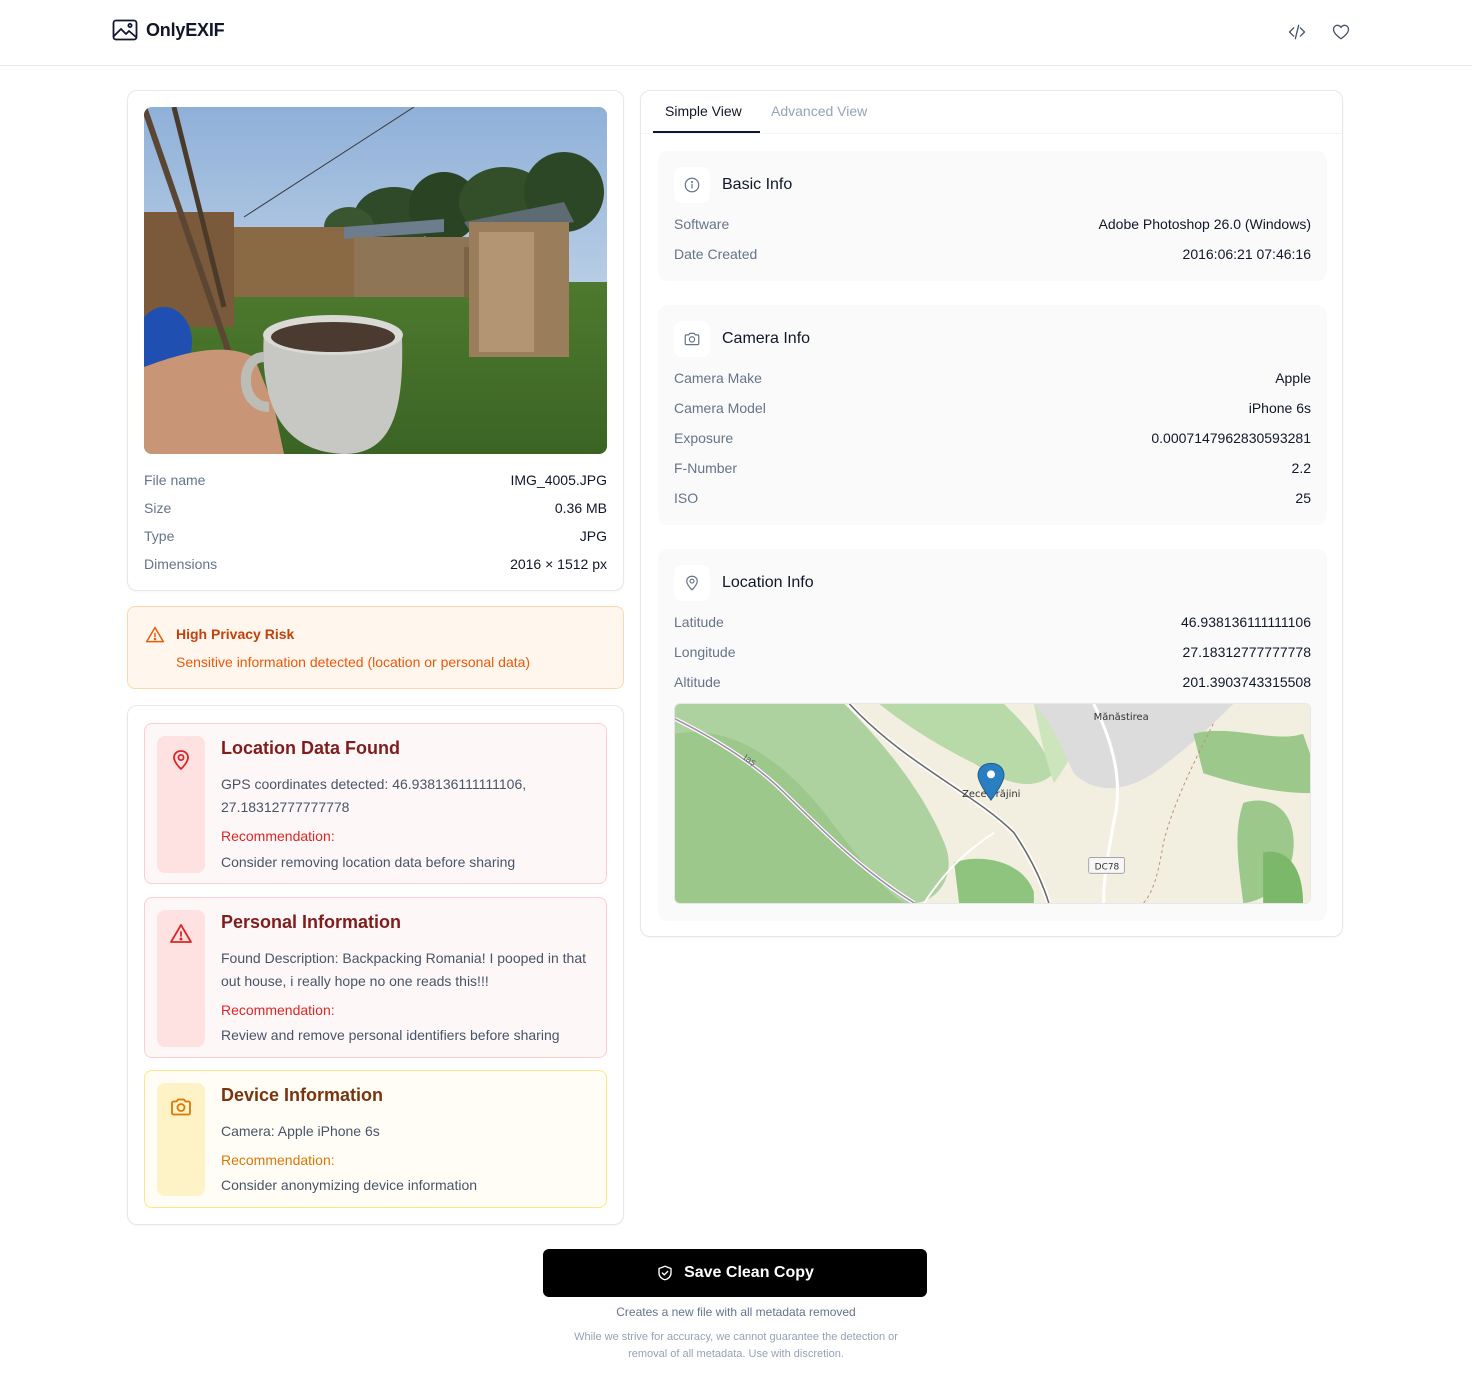 This screenshot has height=1376, width=1472. Describe the element at coordinates (349, 1185) in the screenshot. I see `recommendation-text: Consider anonymizing device information` at that location.